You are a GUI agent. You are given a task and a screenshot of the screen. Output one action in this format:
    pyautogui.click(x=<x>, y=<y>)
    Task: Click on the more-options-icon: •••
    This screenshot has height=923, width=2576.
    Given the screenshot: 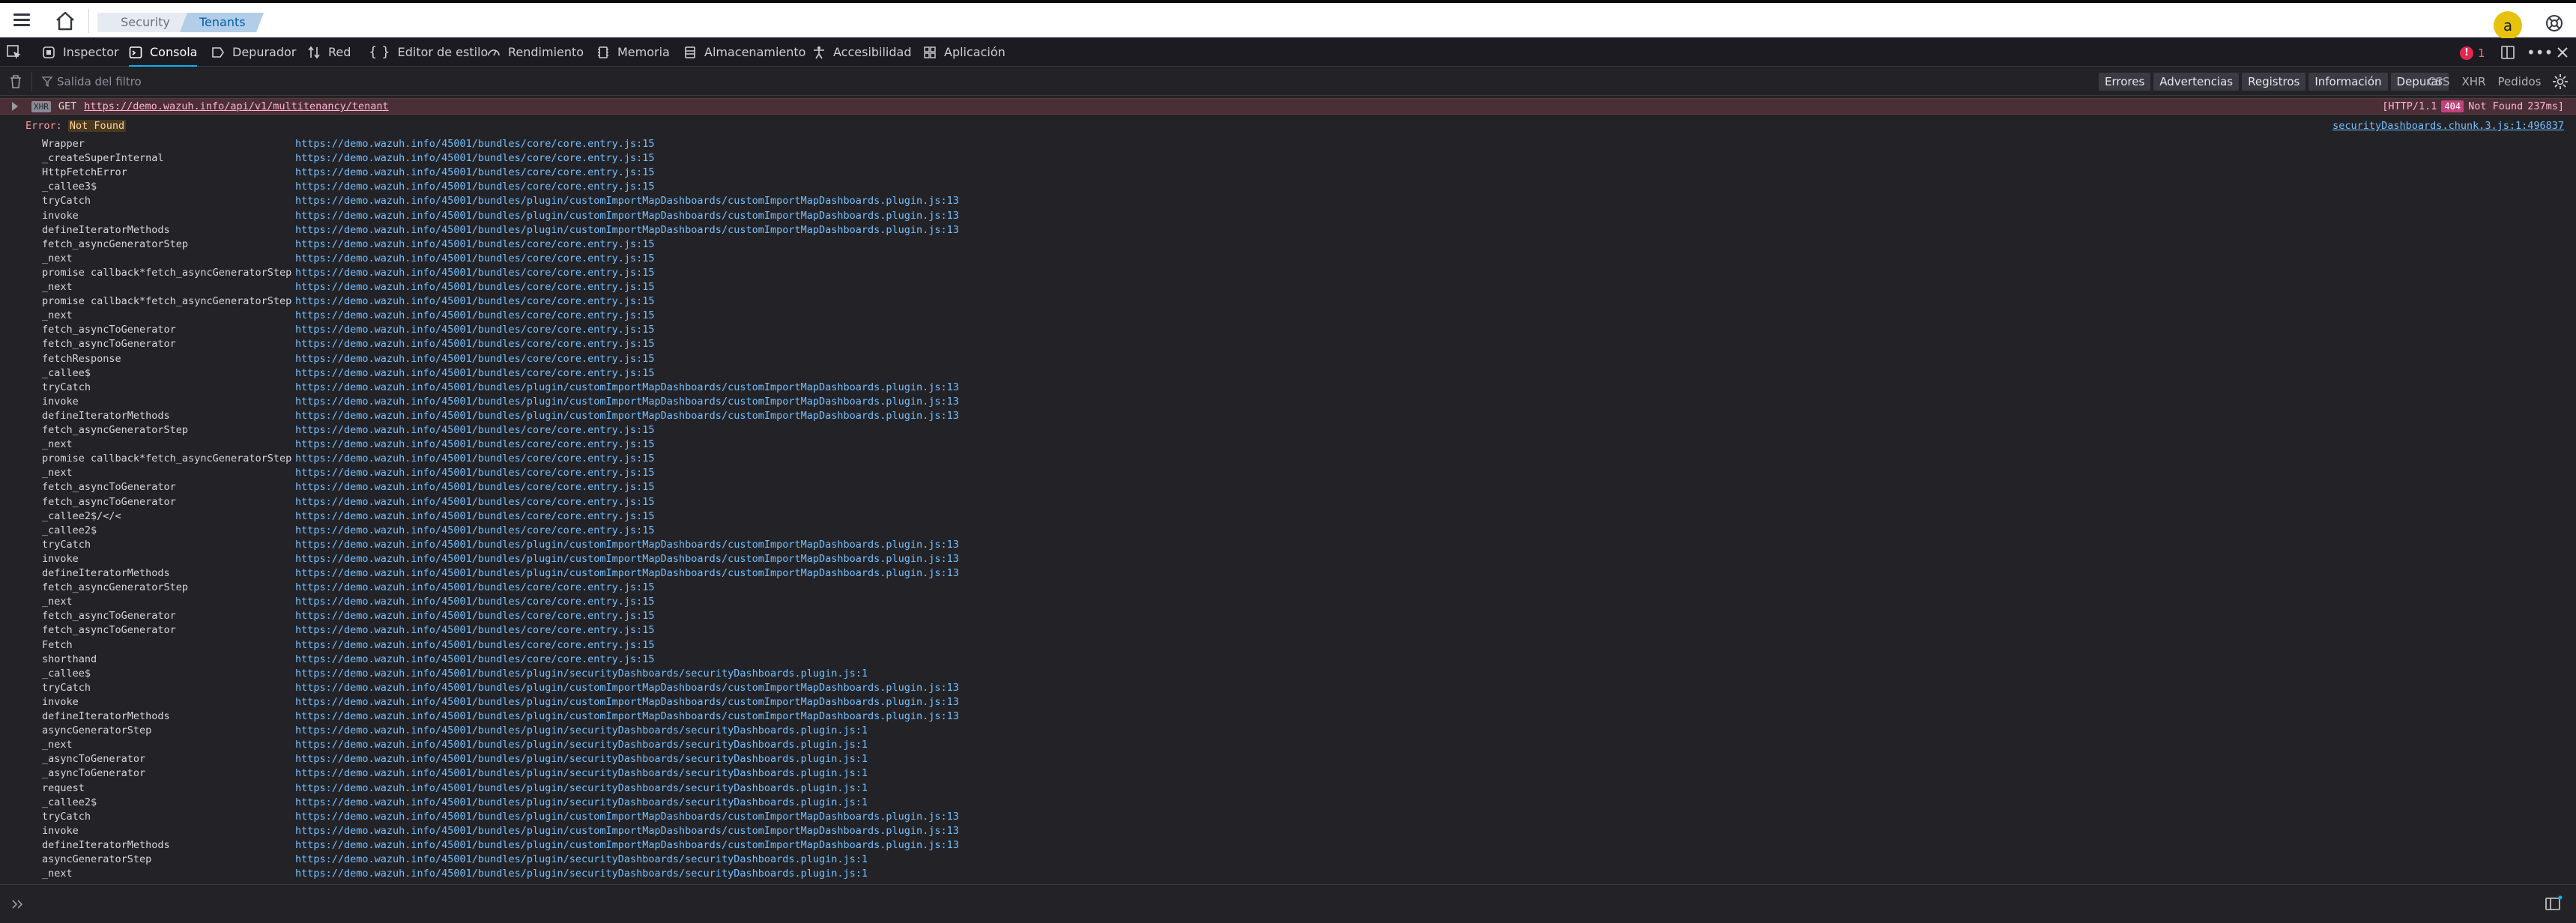 What is the action you would take?
    pyautogui.click(x=2540, y=52)
    